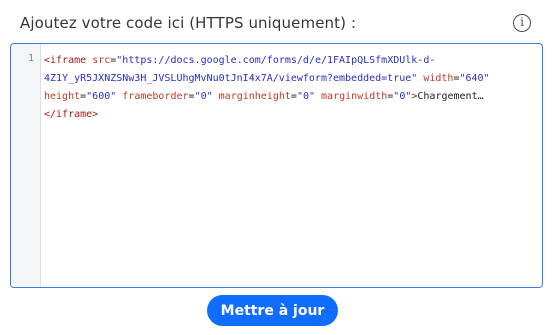 The width and height of the screenshot is (552, 335). I want to click on code-token: "640", so click(474, 78).